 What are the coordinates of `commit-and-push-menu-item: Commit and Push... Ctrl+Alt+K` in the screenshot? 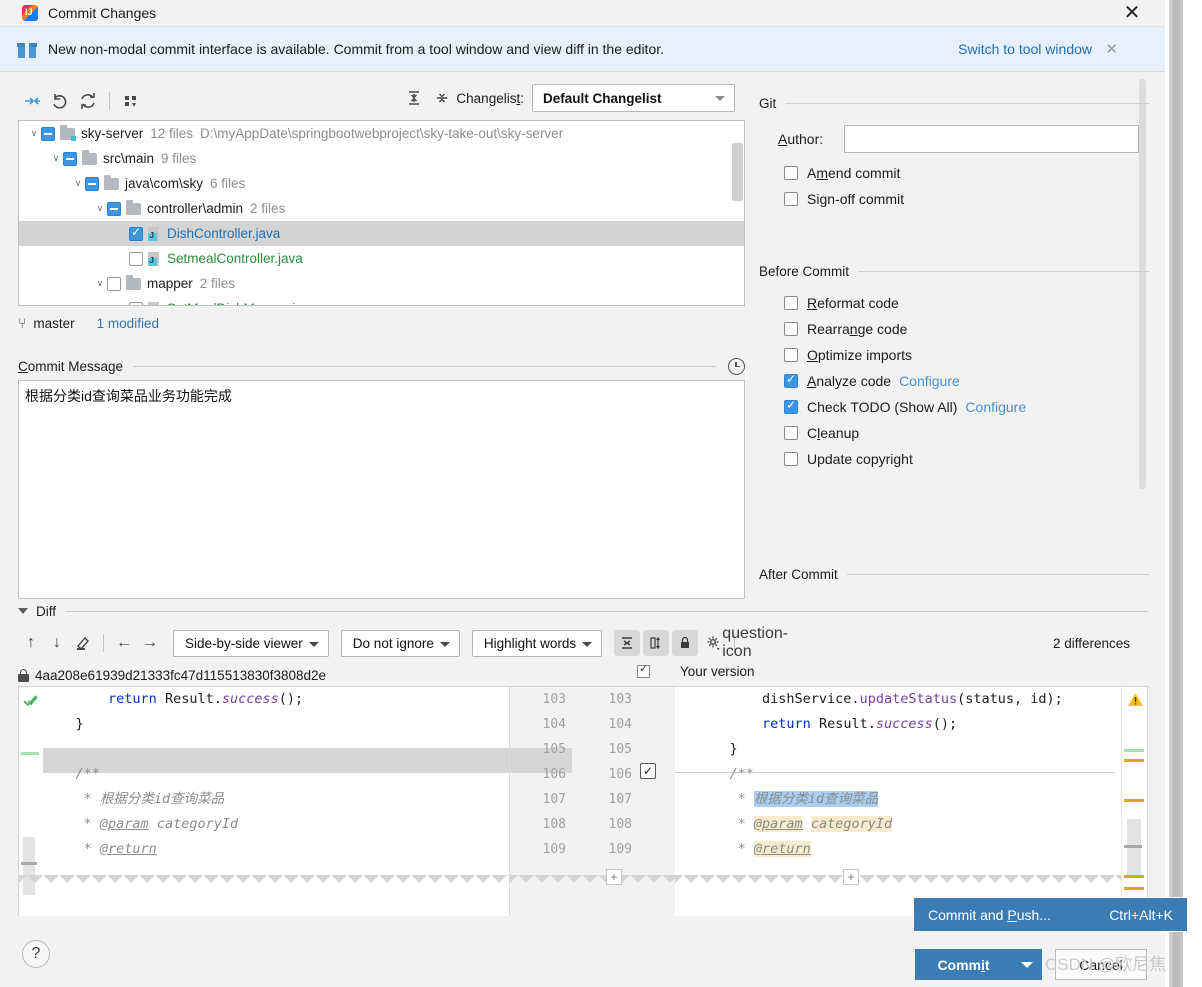 It's located at (1050, 914).